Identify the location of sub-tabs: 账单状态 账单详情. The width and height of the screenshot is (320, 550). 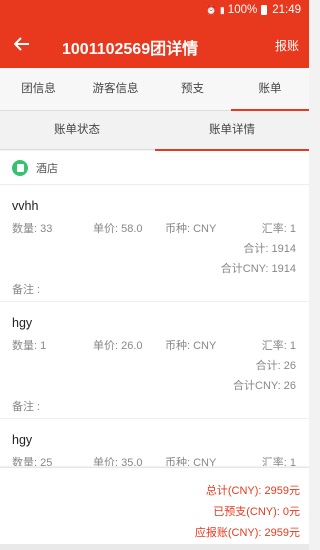
(154, 131).